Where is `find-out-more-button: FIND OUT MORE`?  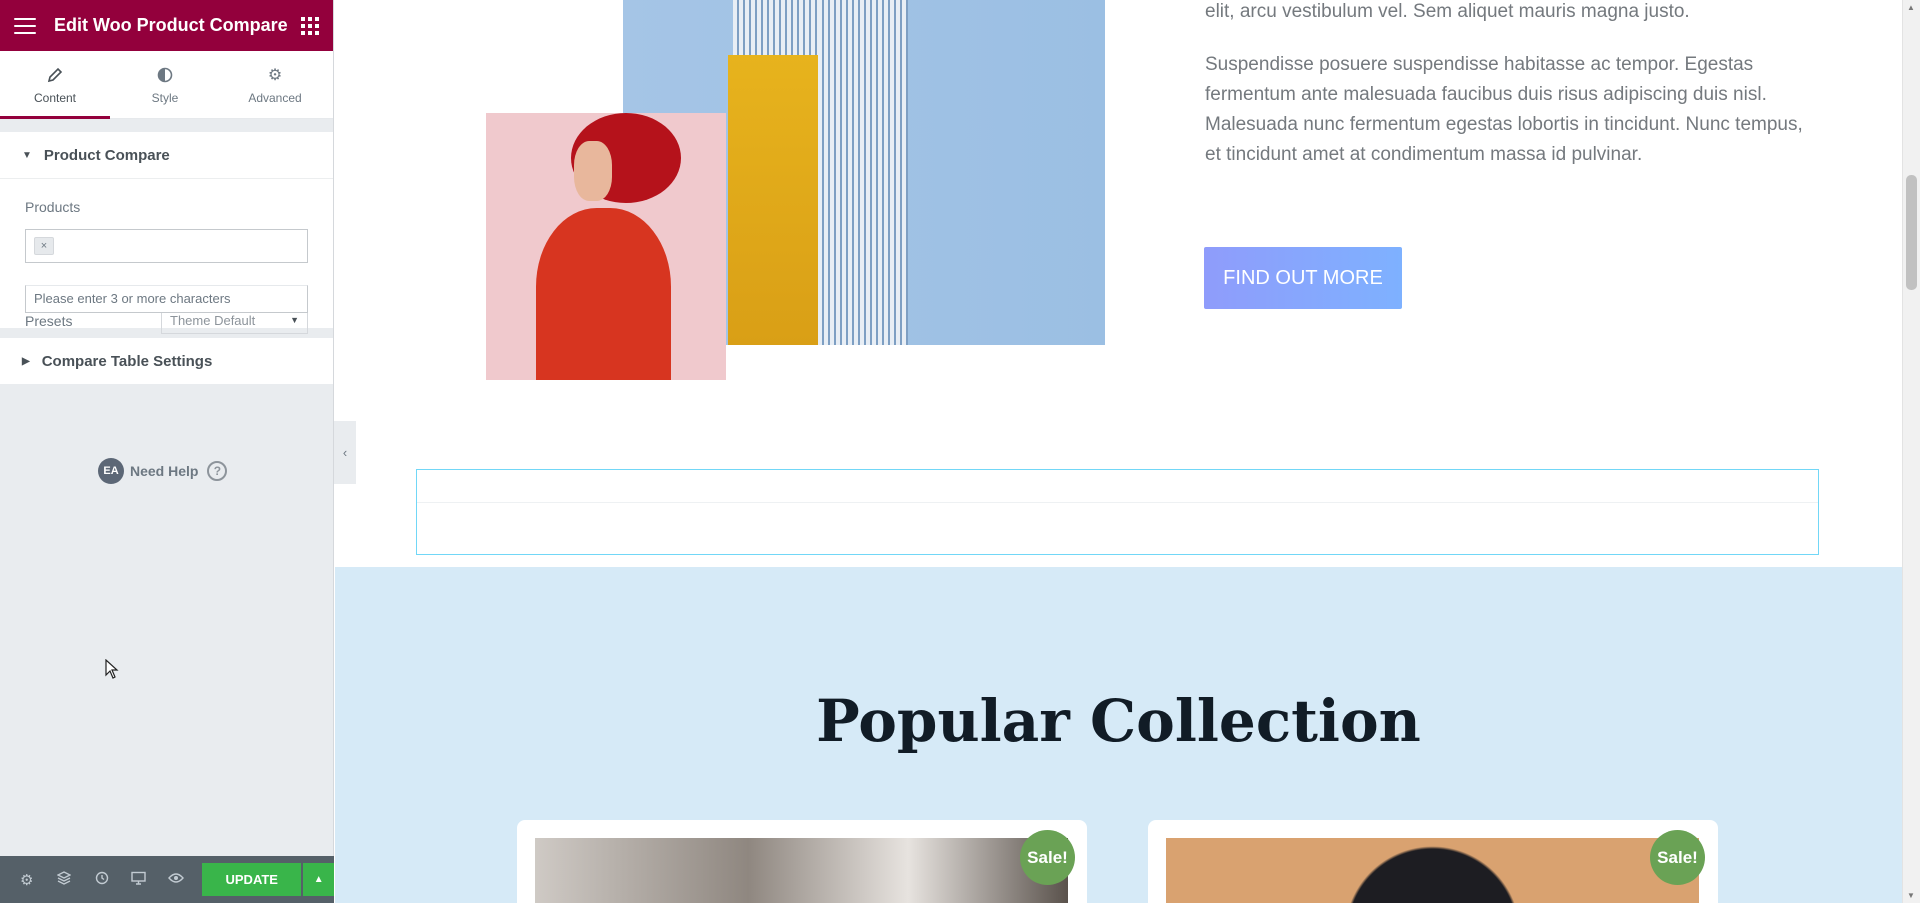 find-out-more-button: FIND OUT MORE is located at coordinates (1303, 278).